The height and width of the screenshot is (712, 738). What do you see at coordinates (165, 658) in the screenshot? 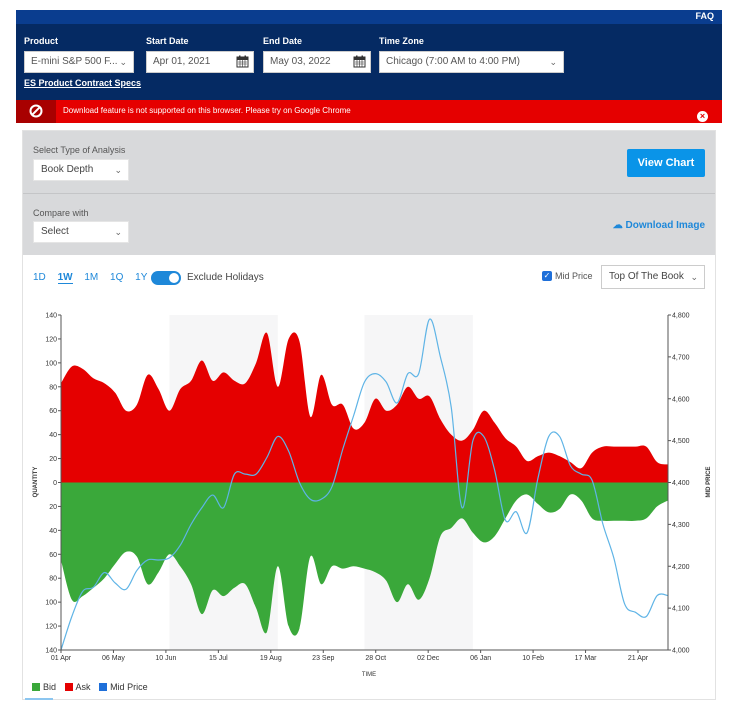
I see `x-tick-label: 10 Jun` at bounding box center [165, 658].